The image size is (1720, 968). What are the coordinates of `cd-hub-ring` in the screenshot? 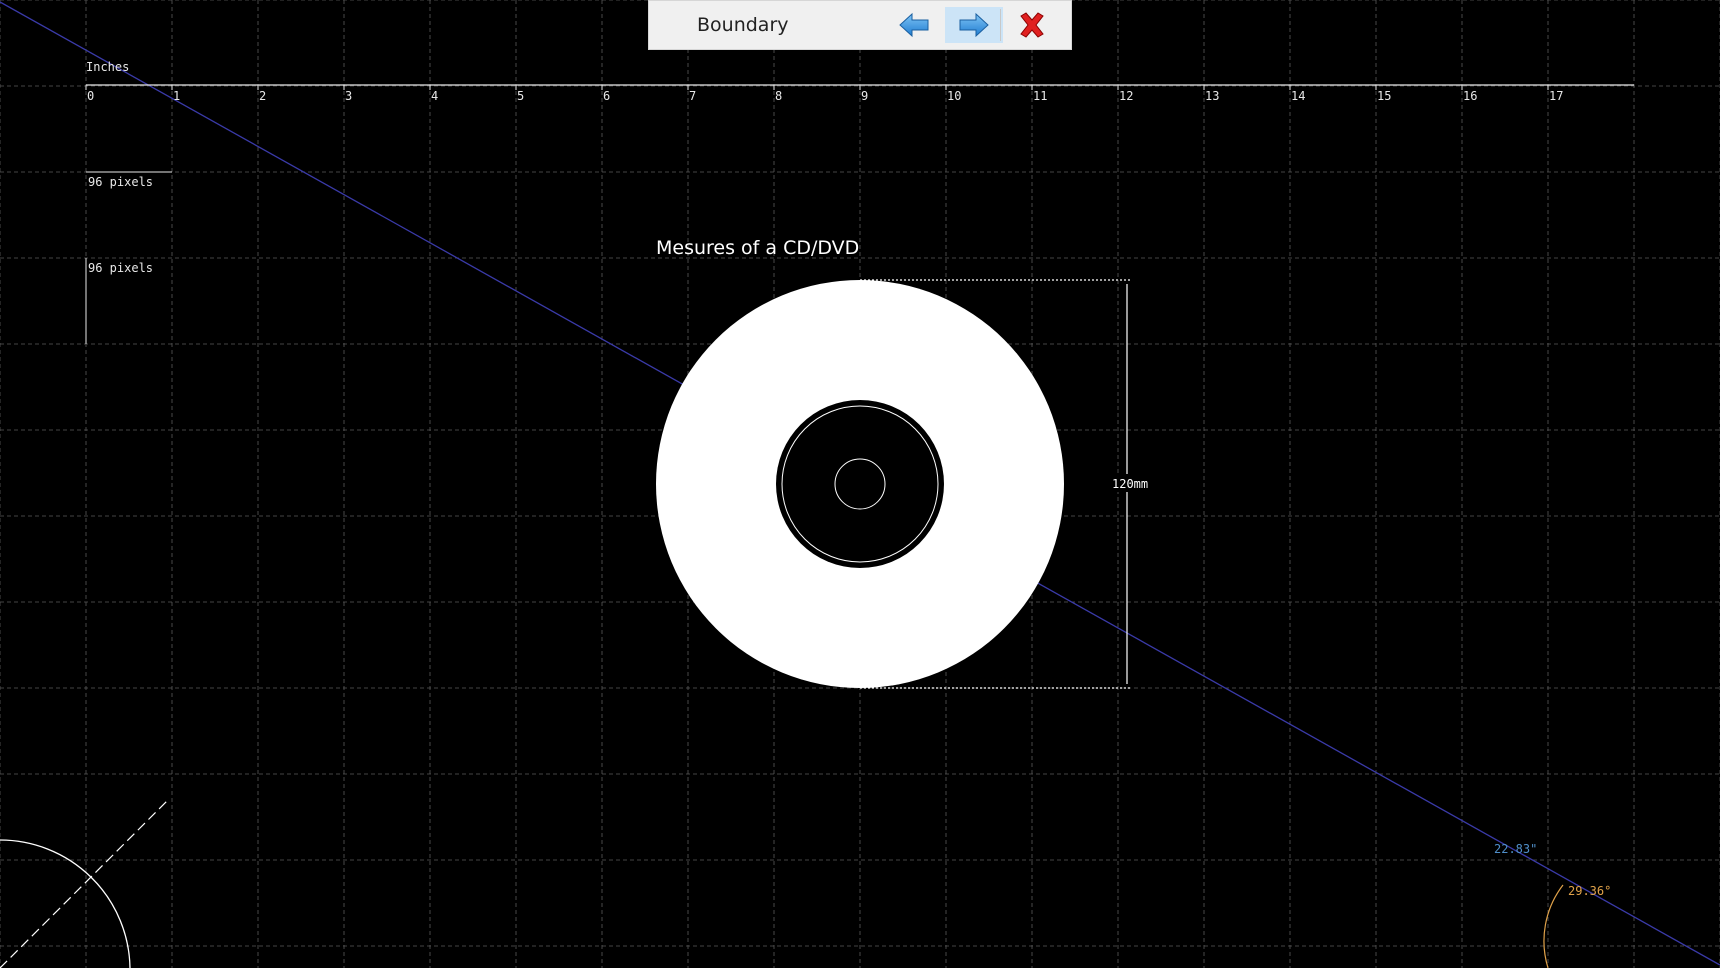 It's located at (860, 484).